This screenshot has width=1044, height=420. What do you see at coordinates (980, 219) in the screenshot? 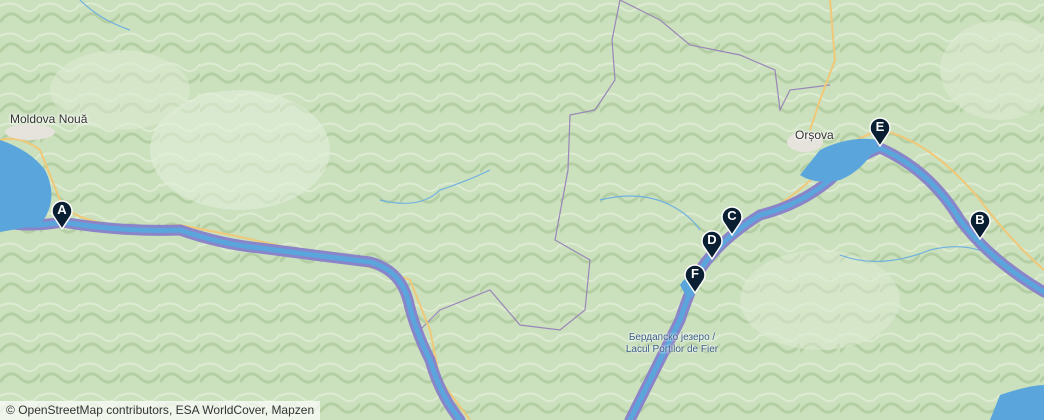
I see `marker-label: B` at bounding box center [980, 219].